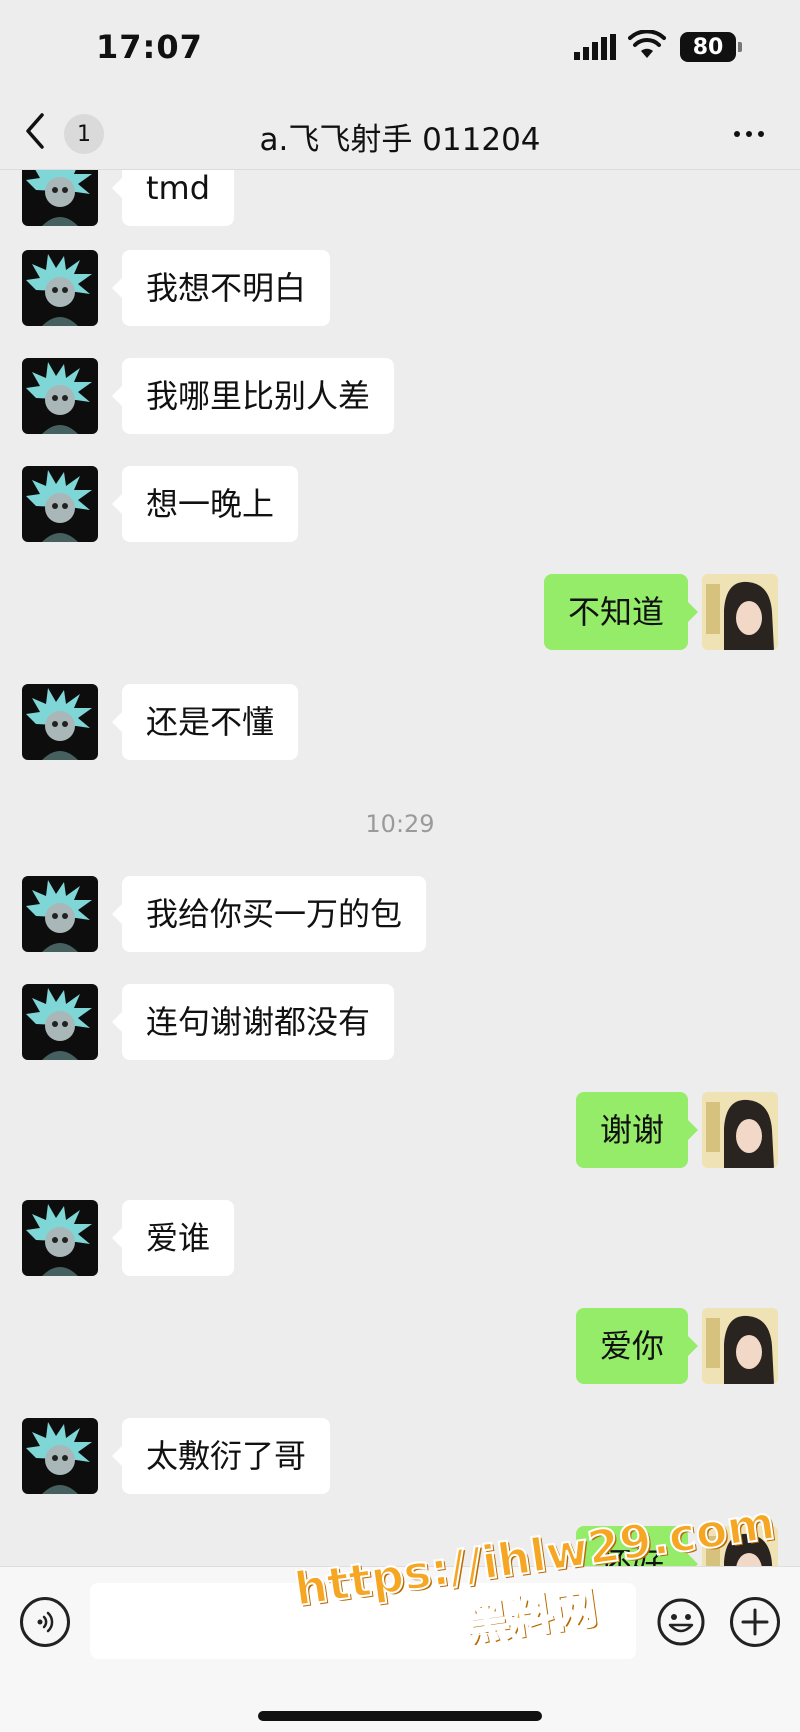  What do you see at coordinates (637, 1130) in the screenshot?
I see `message-bubble: 谢谢` at bounding box center [637, 1130].